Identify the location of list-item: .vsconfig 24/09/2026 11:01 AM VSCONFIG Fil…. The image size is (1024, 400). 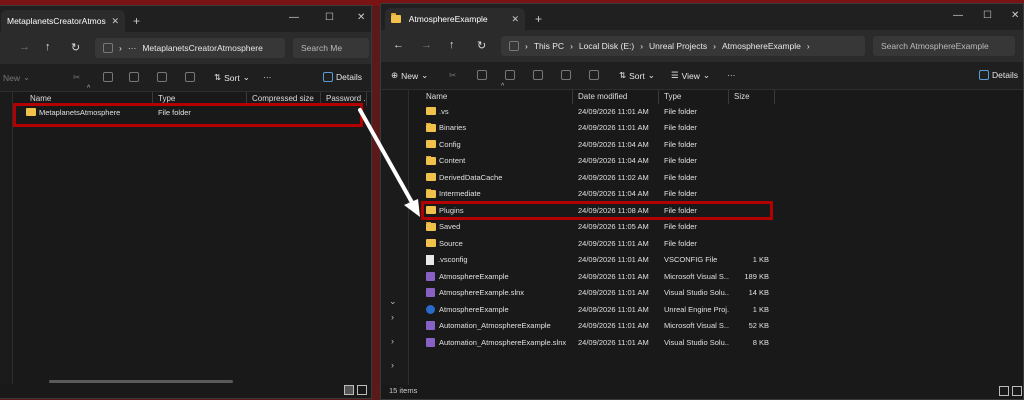
(595, 260).